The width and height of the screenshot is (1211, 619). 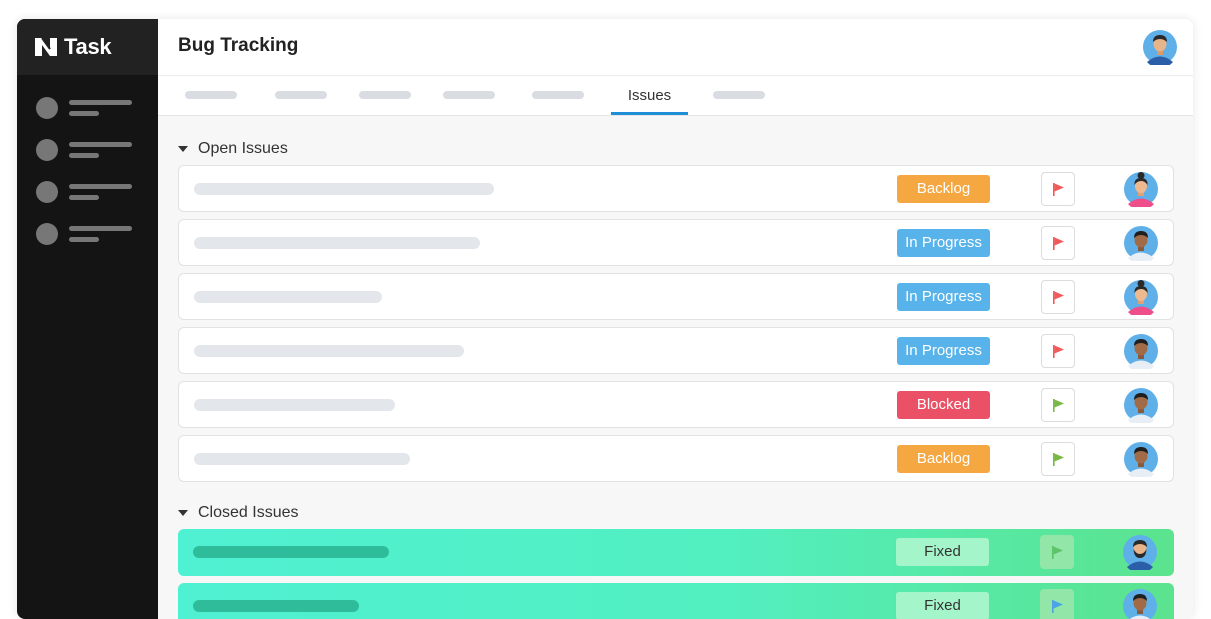 I want to click on user-avatar, so click(x=1160, y=47).